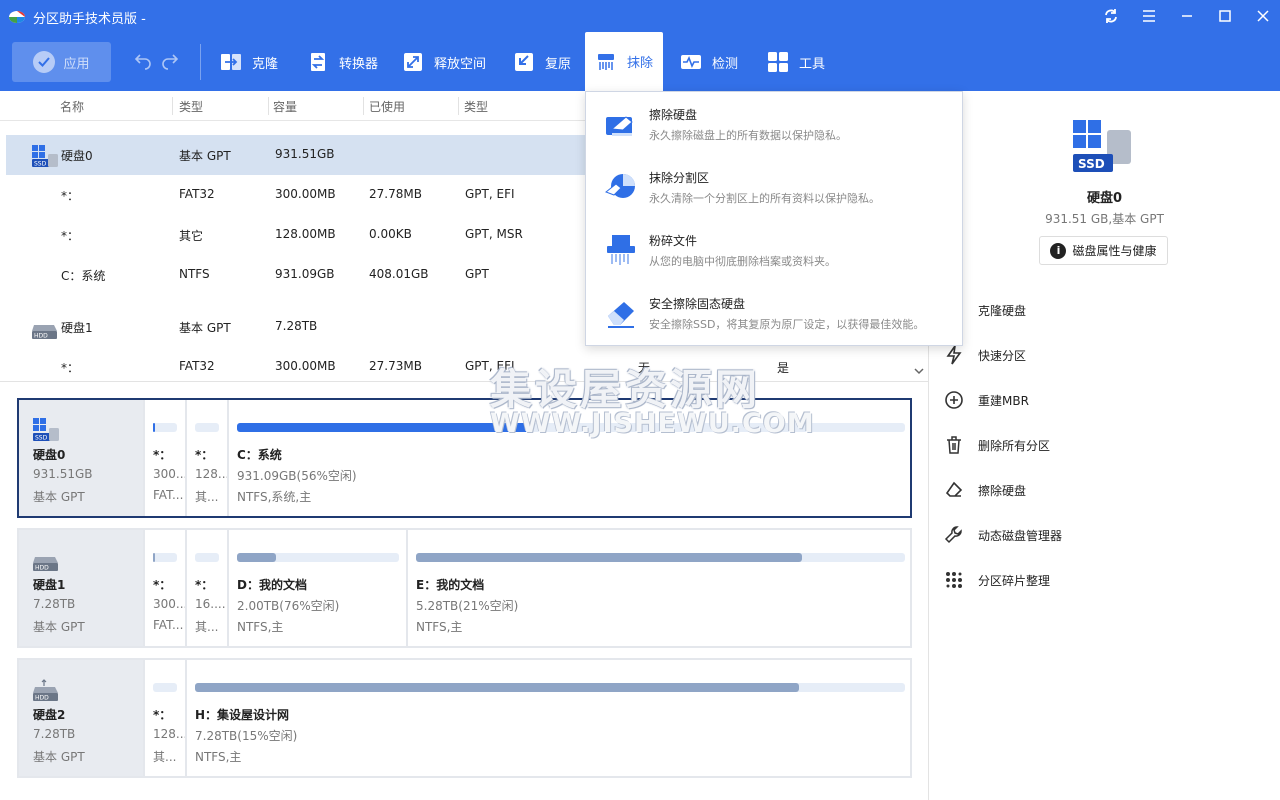 The width and height of the screenshot is (1280, 800). Describe the element at coordinates (624, 61) in the screenshot. I see `toolbar-wipe: 抹除` at that location.